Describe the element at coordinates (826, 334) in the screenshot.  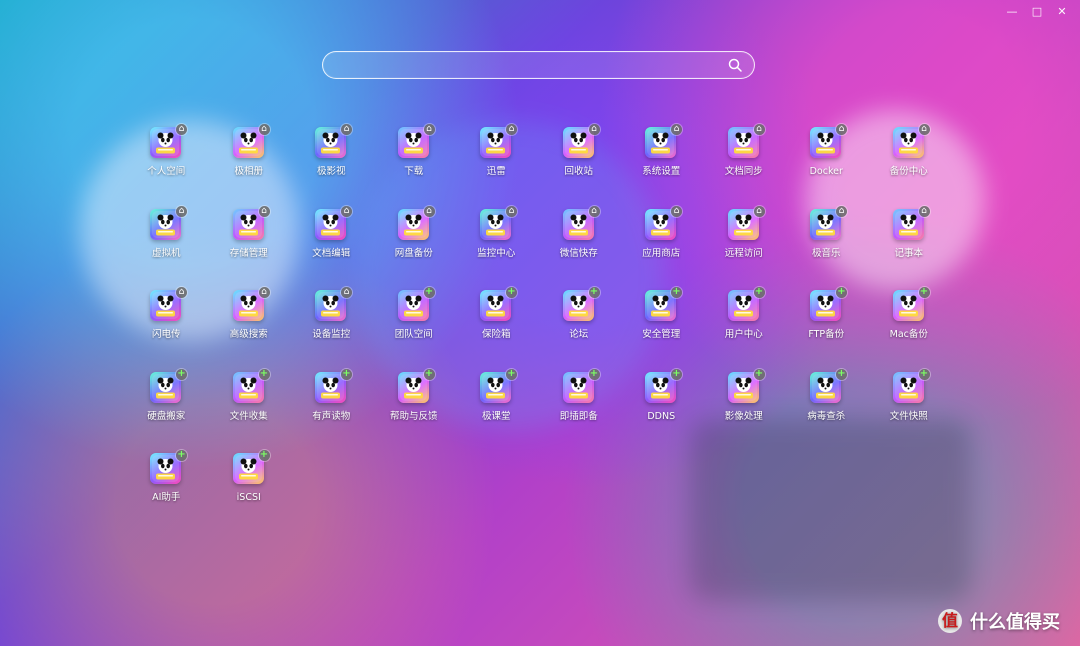
I see `app-label: FTP备份` at that location.